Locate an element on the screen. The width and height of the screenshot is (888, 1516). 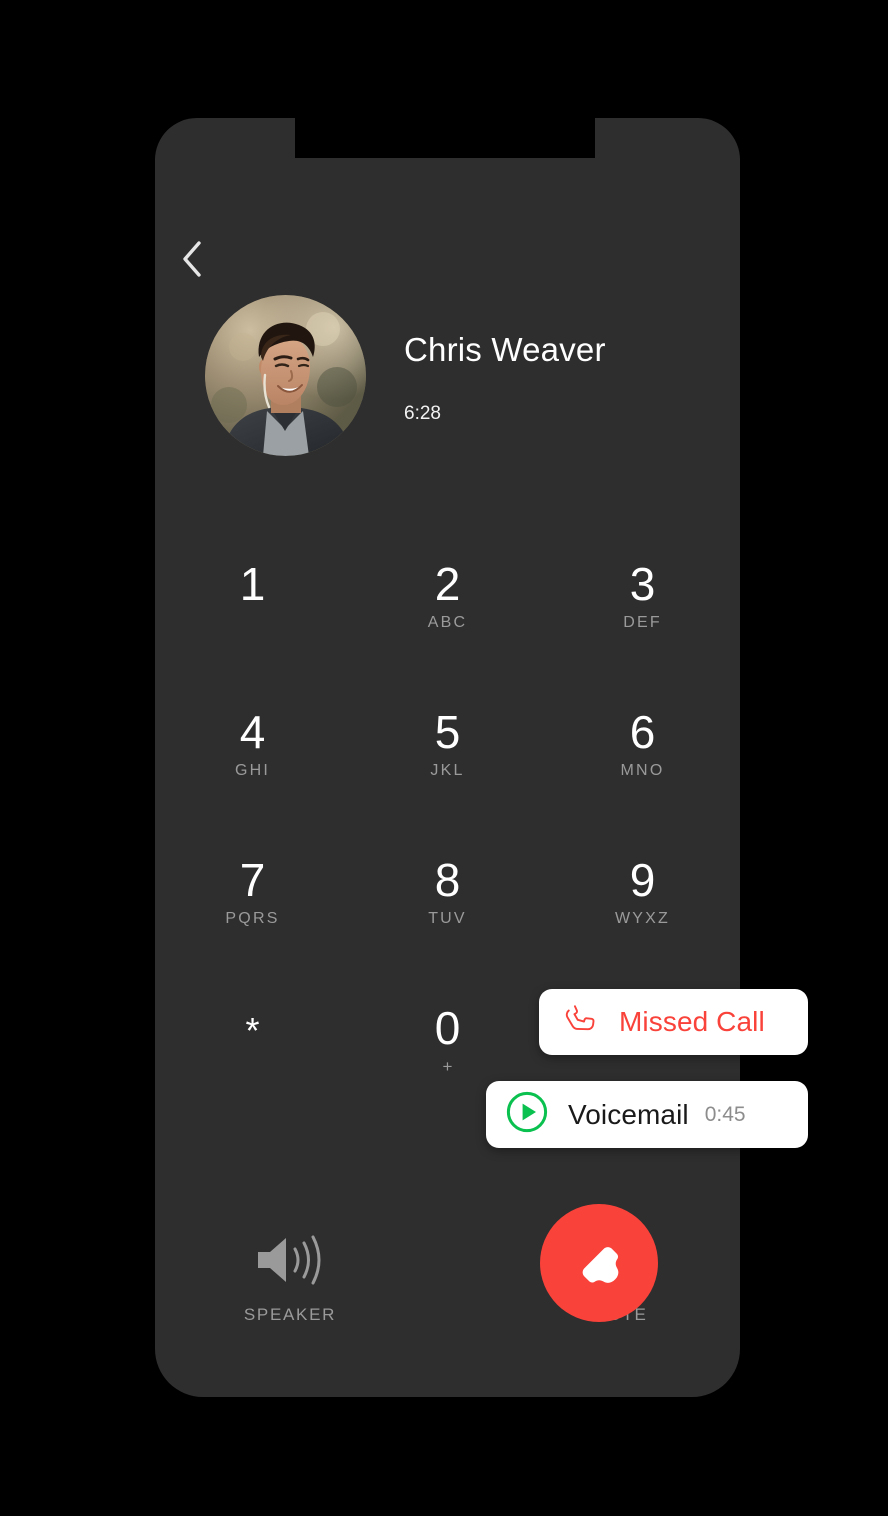
key-digit: 1 is located at coordinates (252, 584).